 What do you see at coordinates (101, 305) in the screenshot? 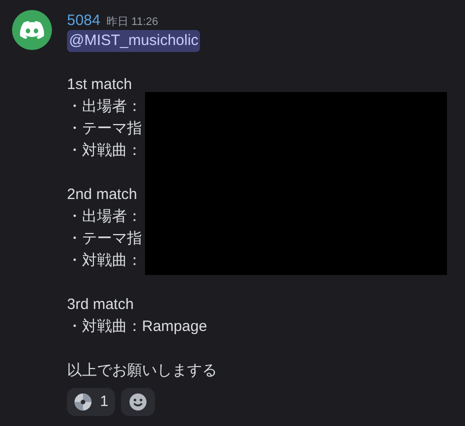
I see `message-line: 3rd match` at bounding box center [101, 305].